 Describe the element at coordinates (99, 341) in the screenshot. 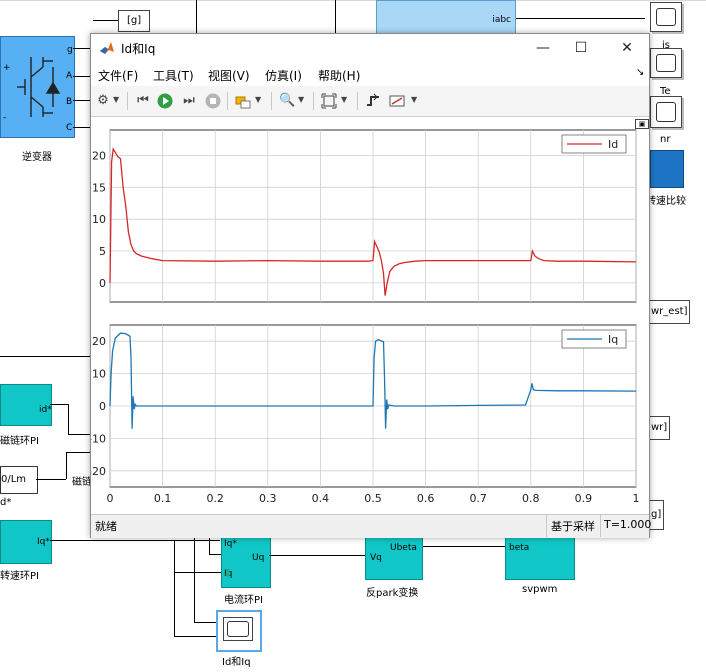

I see `axes-2-ytick-label: 20` at that location.